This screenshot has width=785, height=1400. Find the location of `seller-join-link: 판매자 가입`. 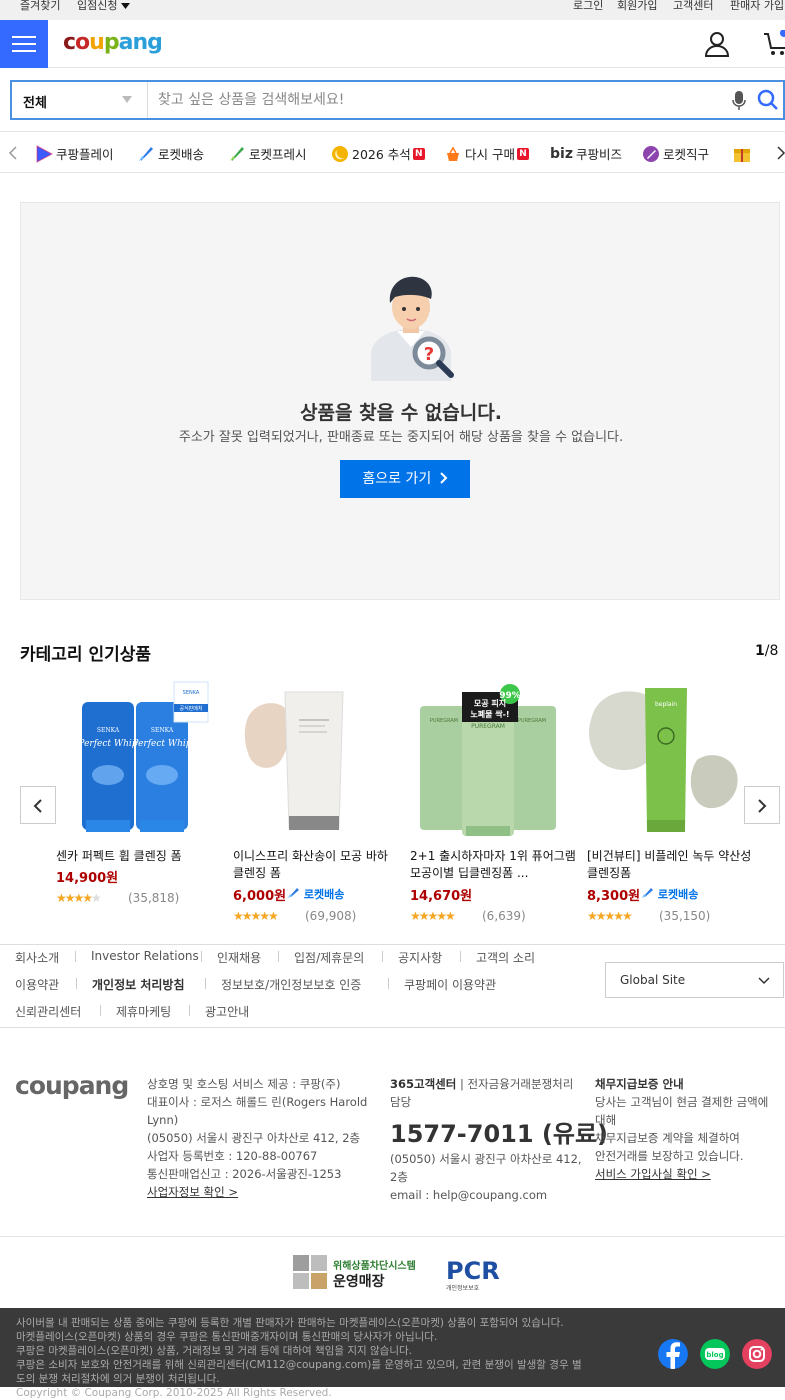

seller-join-link: 판매자 가입 is located at coordinates (757, 6).